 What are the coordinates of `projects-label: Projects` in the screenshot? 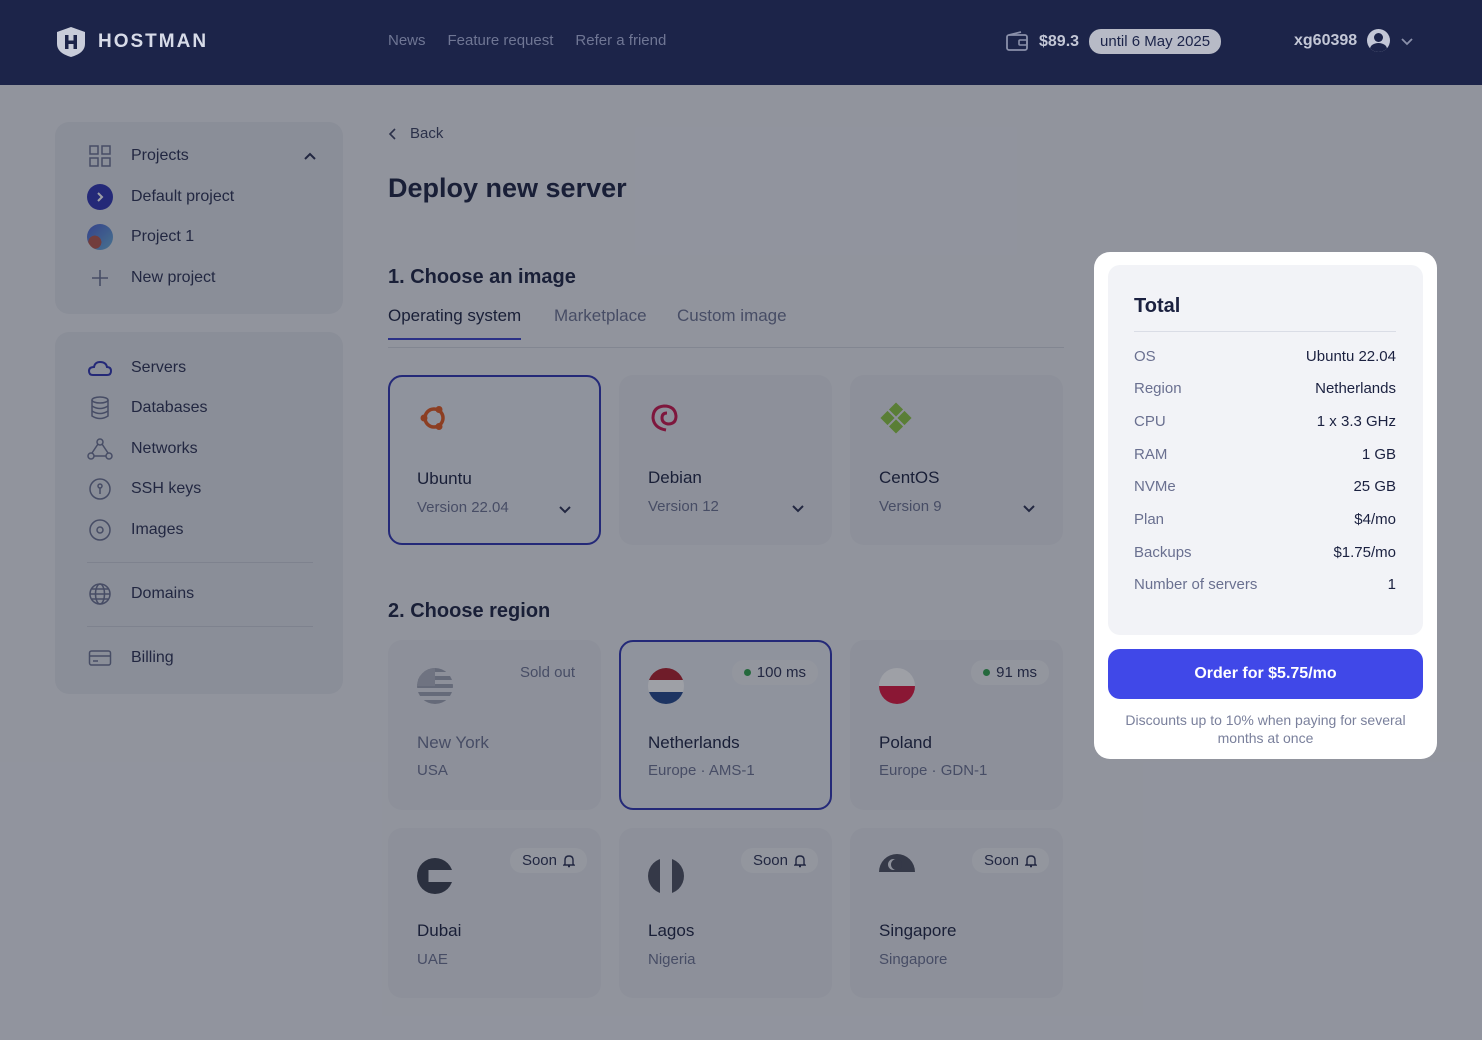 It's located at (160, 155).